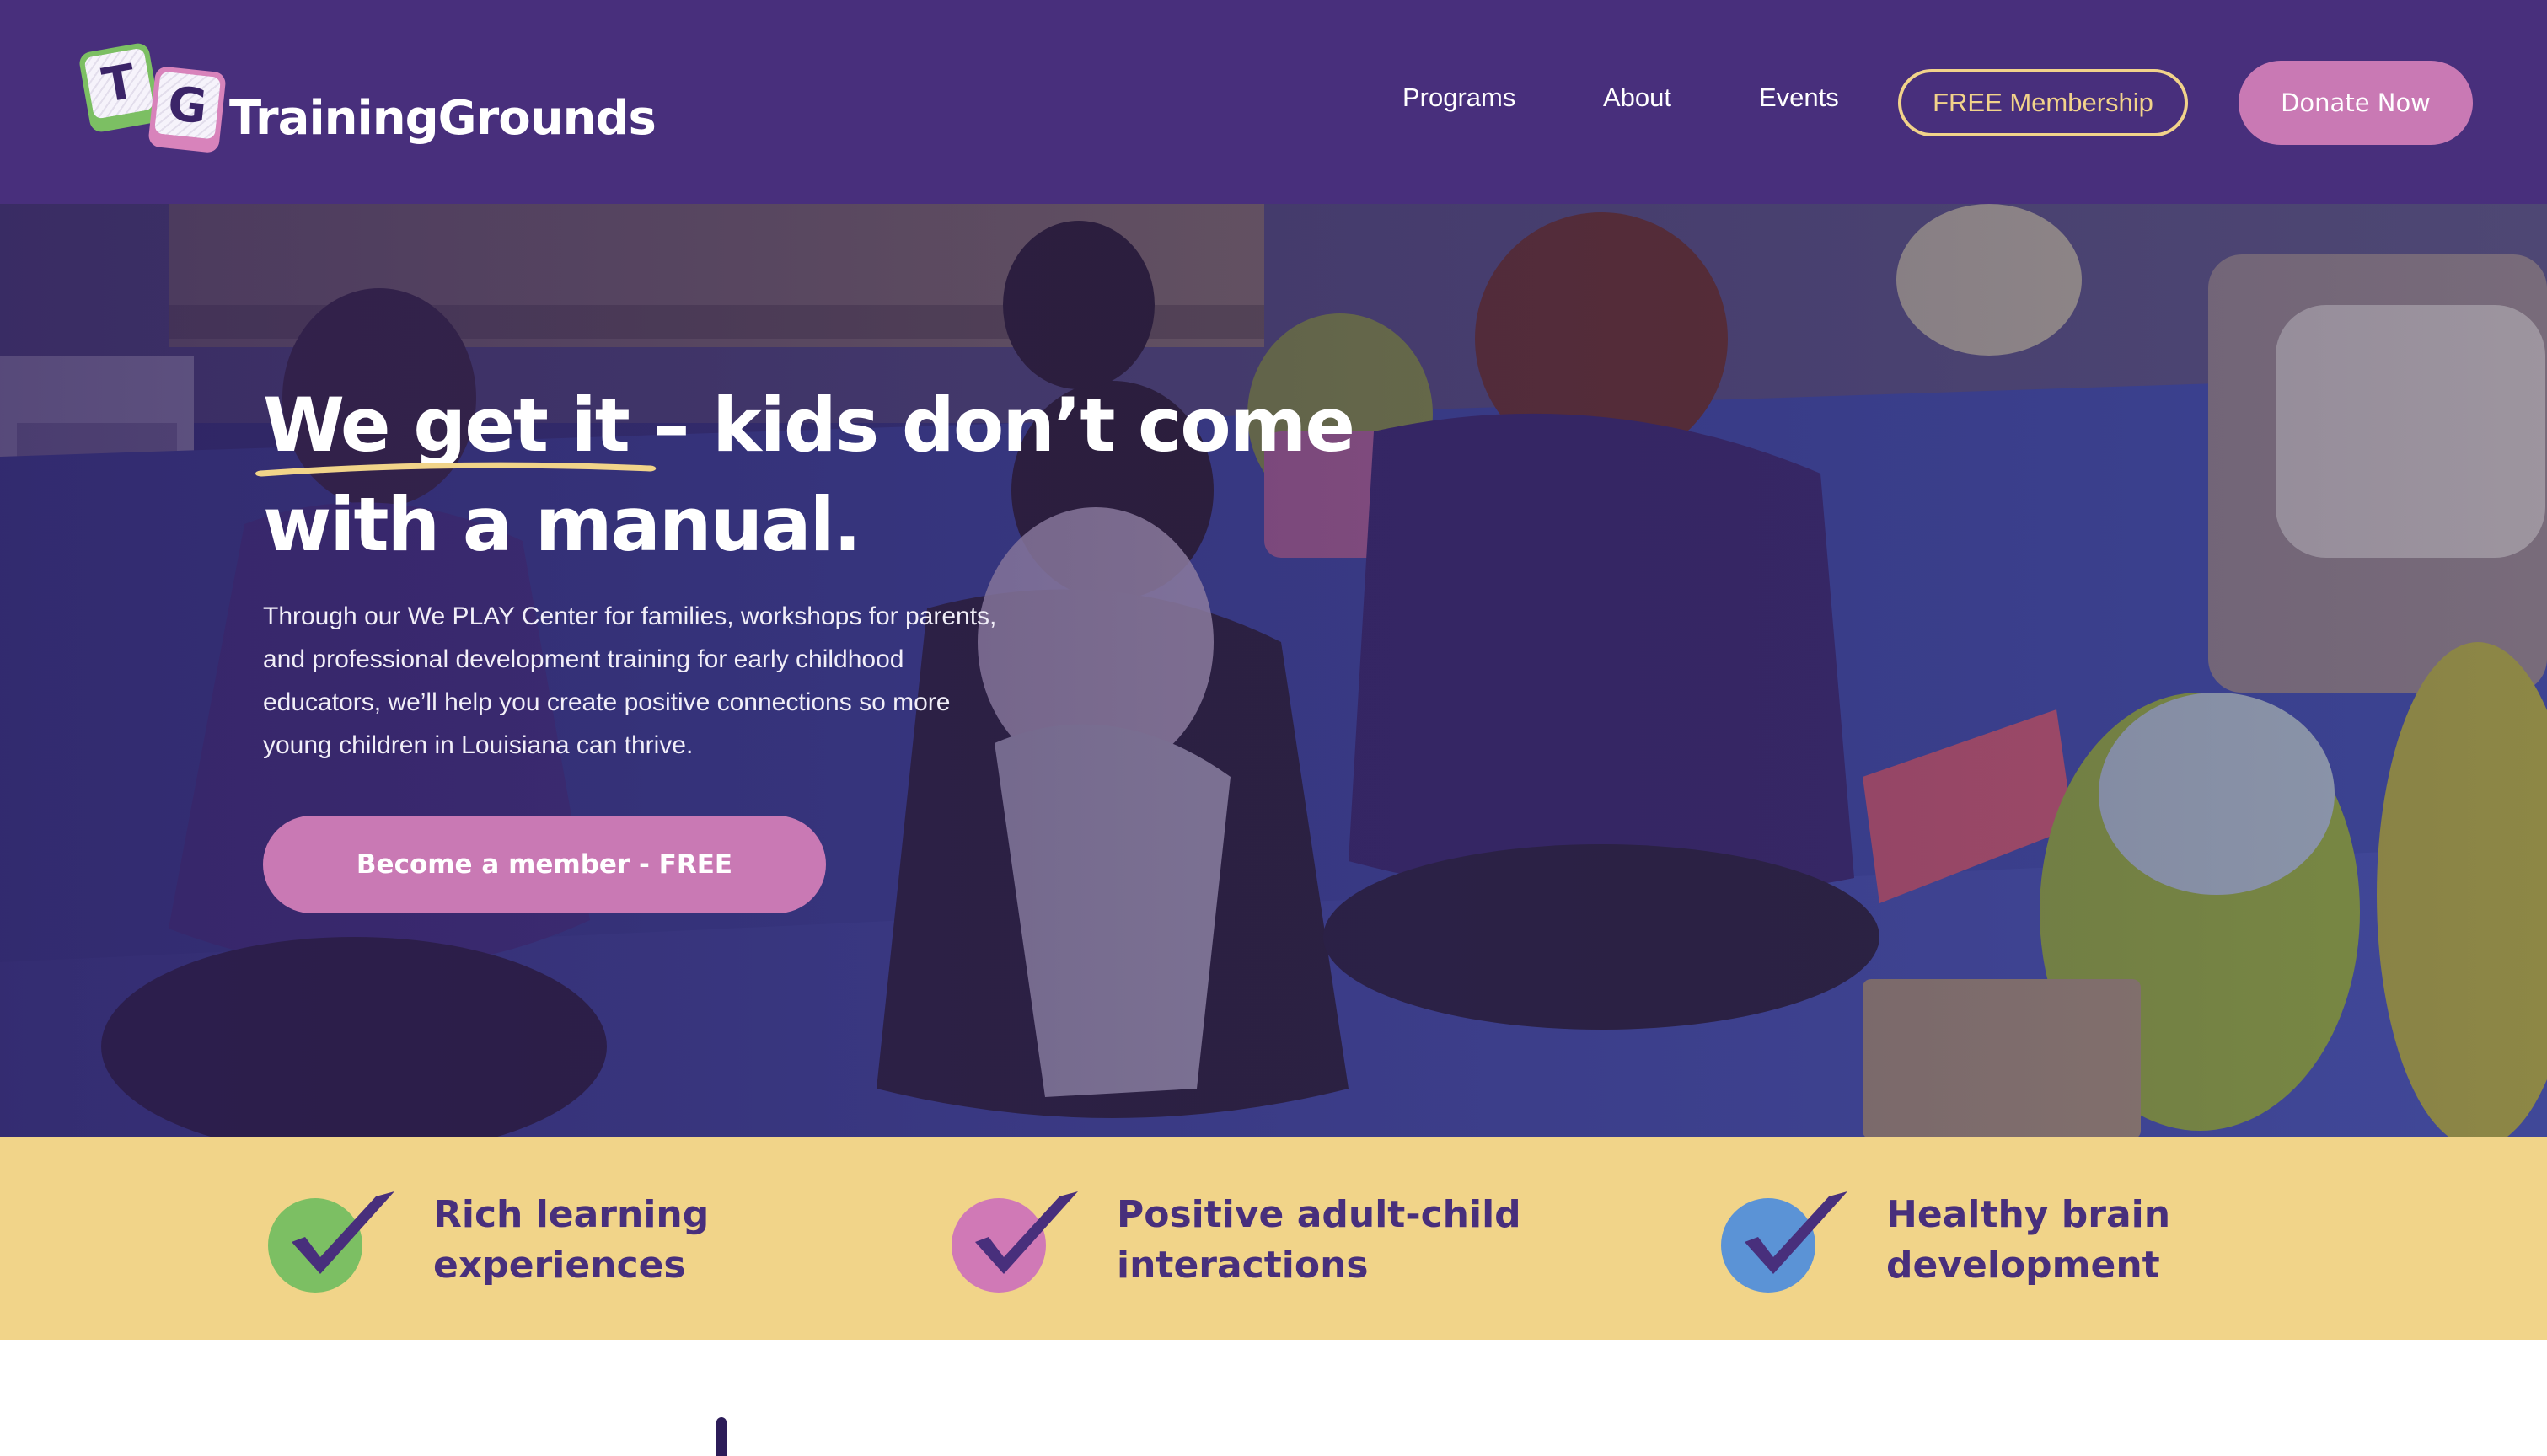  Describe the element at coordinates (1784, 1242) in the screenshot. I see `blue-checkmark-icon` at that location.